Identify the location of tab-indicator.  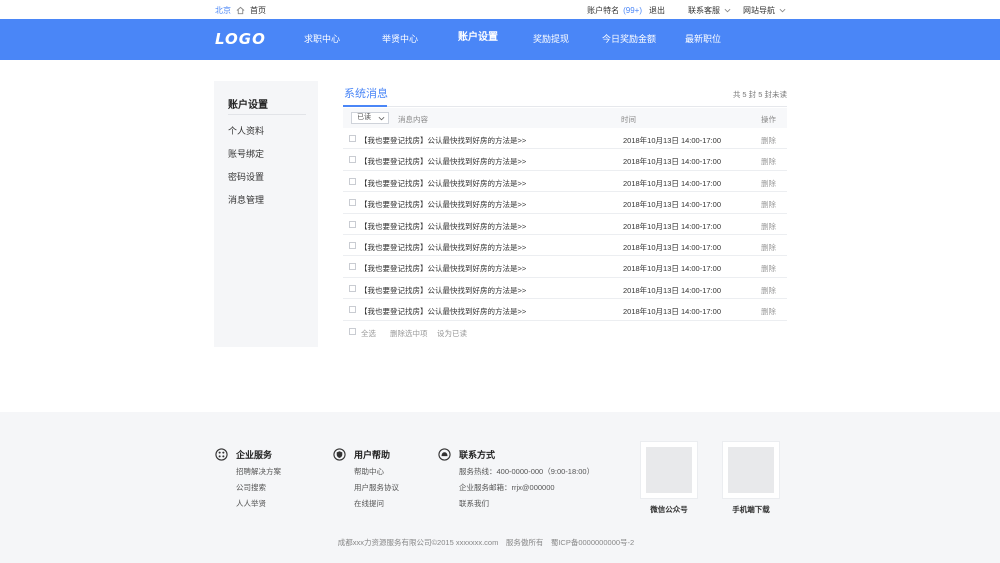
(365, 106).